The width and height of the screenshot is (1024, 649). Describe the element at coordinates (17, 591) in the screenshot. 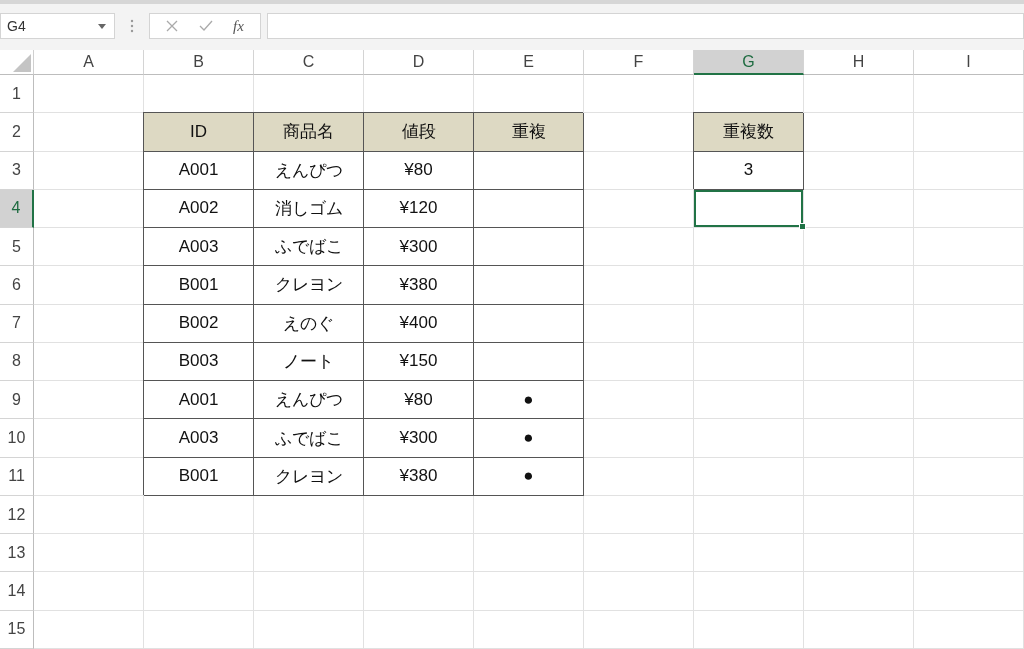

I see `row-header: 14` at that location.